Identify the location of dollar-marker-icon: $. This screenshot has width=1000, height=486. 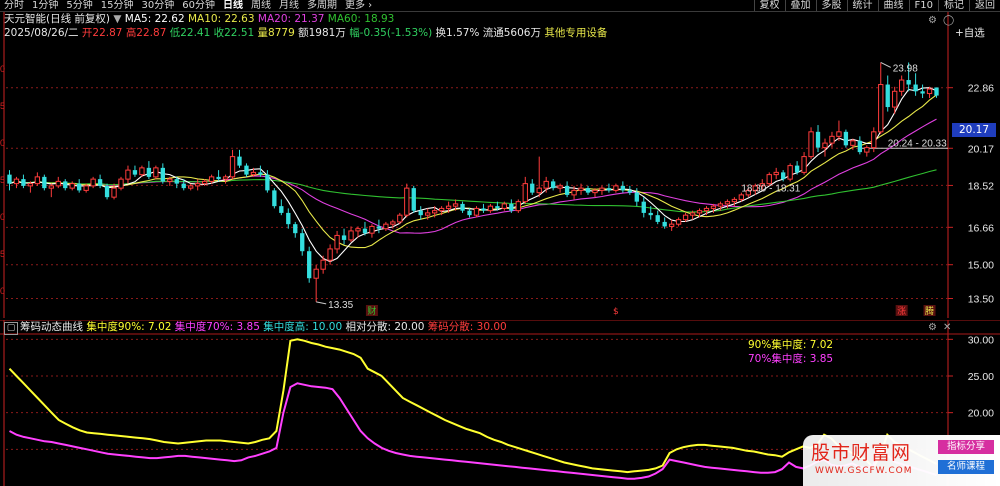
(616, 312).